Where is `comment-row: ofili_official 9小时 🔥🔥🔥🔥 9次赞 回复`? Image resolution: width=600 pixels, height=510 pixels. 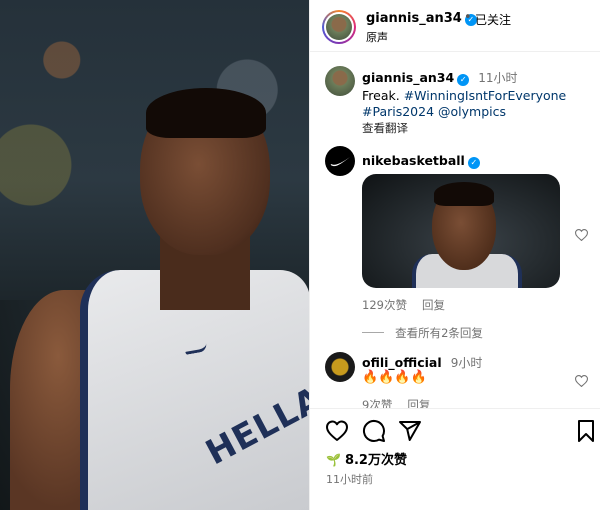
comment-row: ofili_official 9小时 🔥🔥🔥🔥 9次赞 回复 is located at coordinates (455, 379).